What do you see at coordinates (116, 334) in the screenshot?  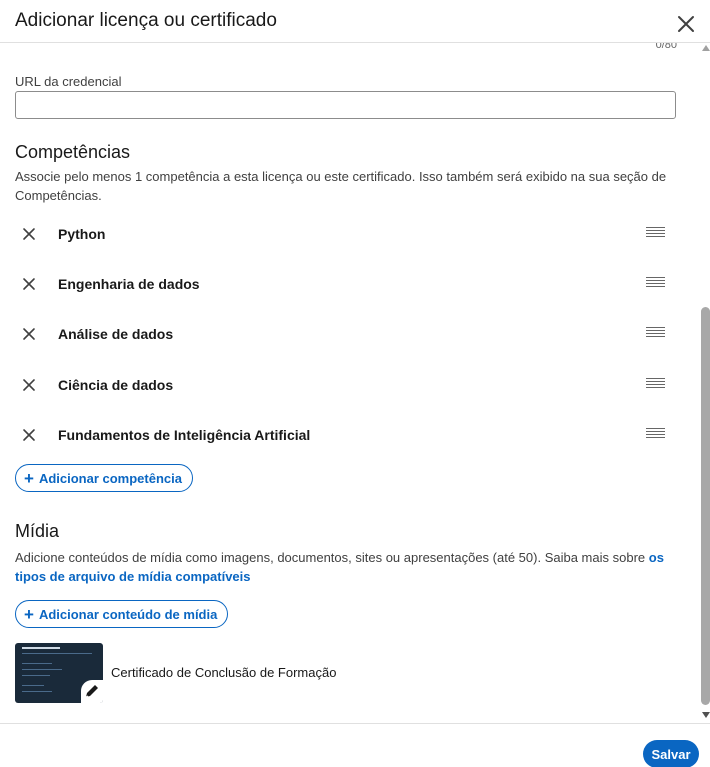 I see `skill-label: Análise de dados` at bounding box center [116, 334].